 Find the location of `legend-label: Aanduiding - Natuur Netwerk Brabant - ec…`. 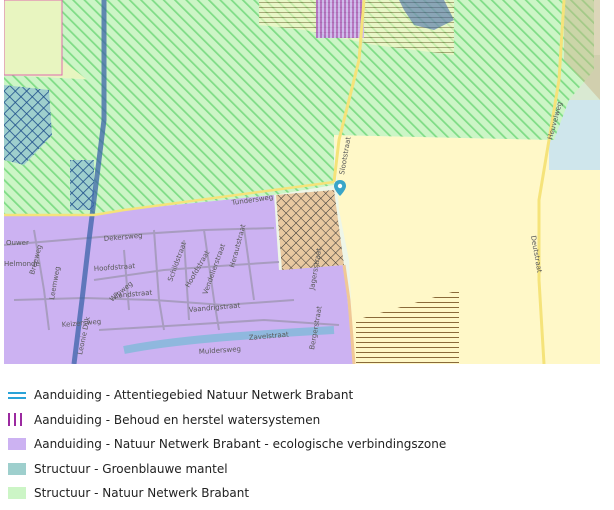

legend-label: Aanduiding - Natuur Netwerk Brabant - ec… is located at coordinates (240, 444).